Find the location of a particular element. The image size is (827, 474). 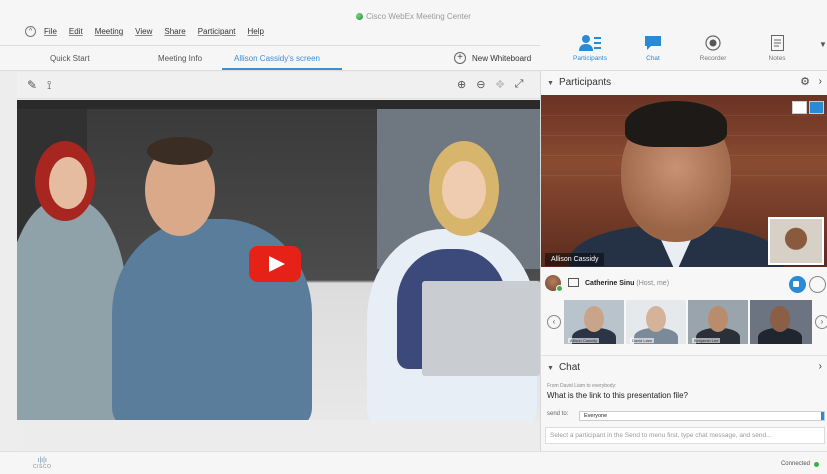

video-person-left-face is located at coordinates (68, 183).